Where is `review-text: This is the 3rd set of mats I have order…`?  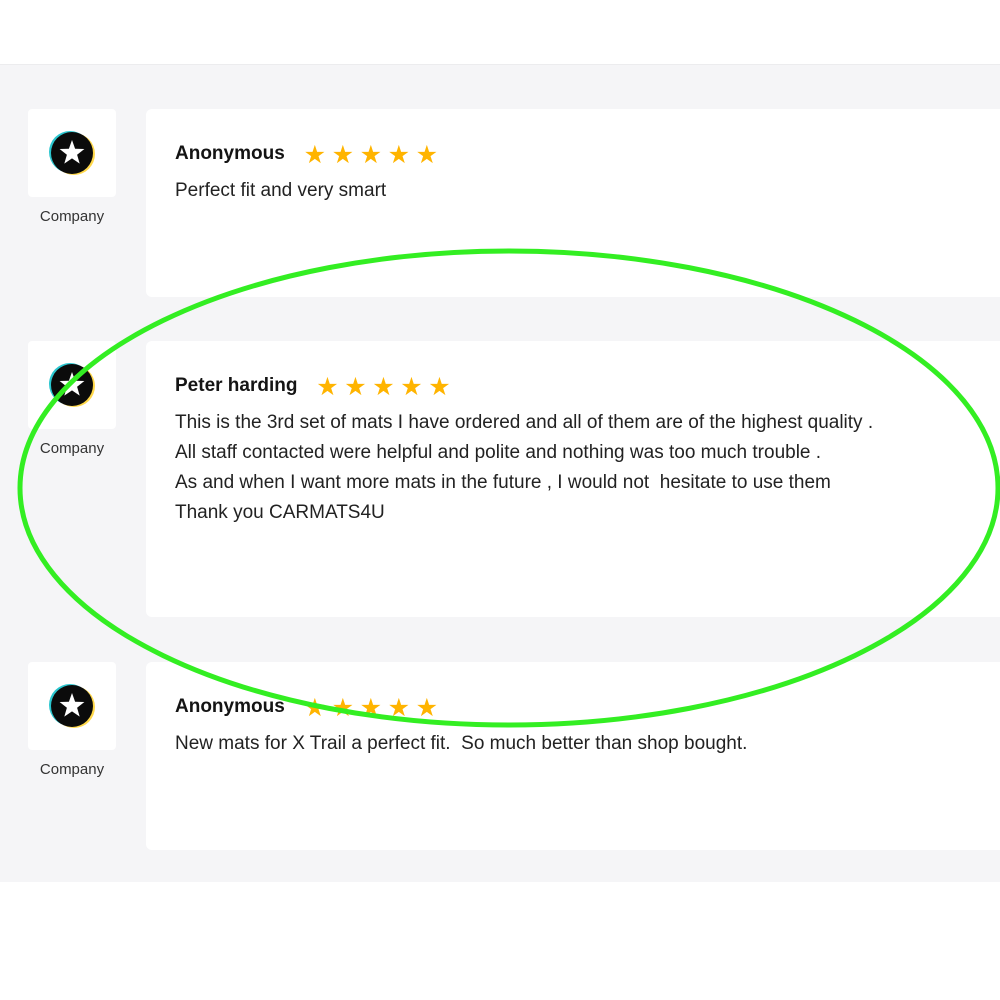
review-text: This is the 3rd set of mats I have order… is located at coordinates (524, 467).